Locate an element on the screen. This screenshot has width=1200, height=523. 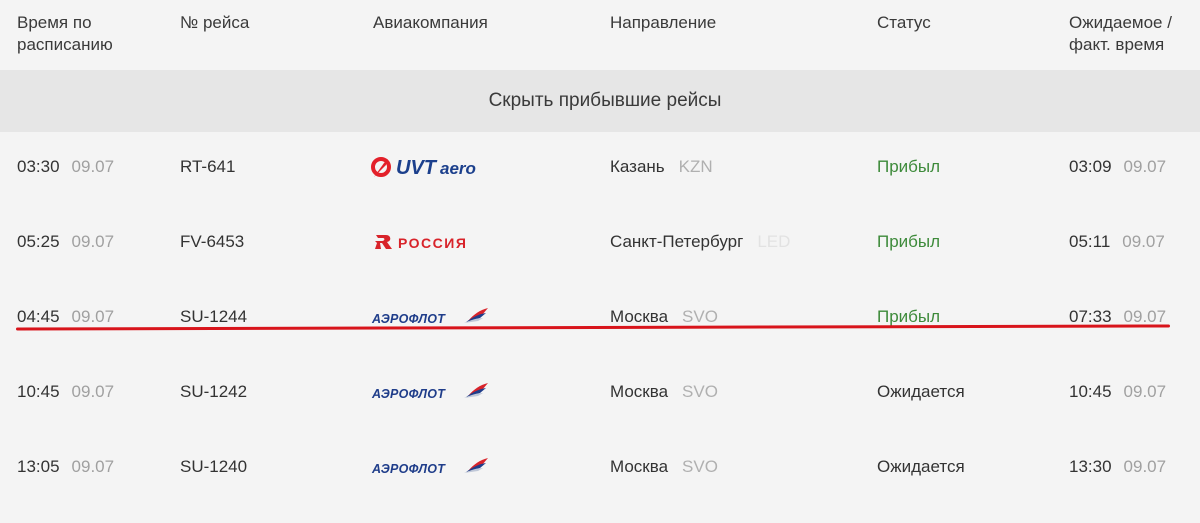
actual-time: 07:33 09.07 is located at coordinates (1117, 317).